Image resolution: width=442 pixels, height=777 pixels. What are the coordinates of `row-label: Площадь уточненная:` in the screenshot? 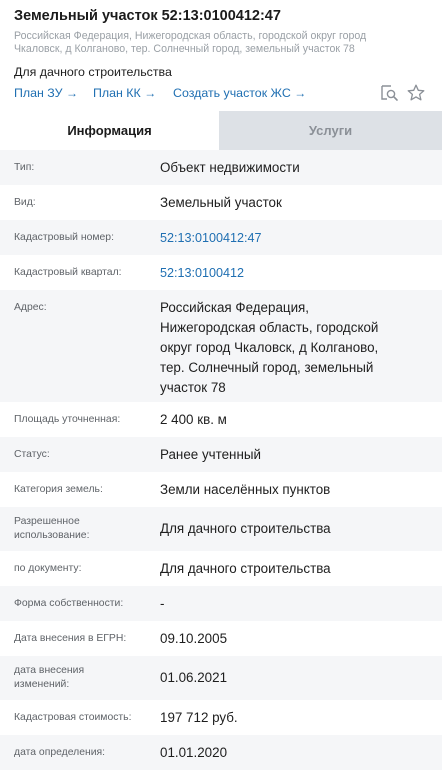 It's located at (67, 419).